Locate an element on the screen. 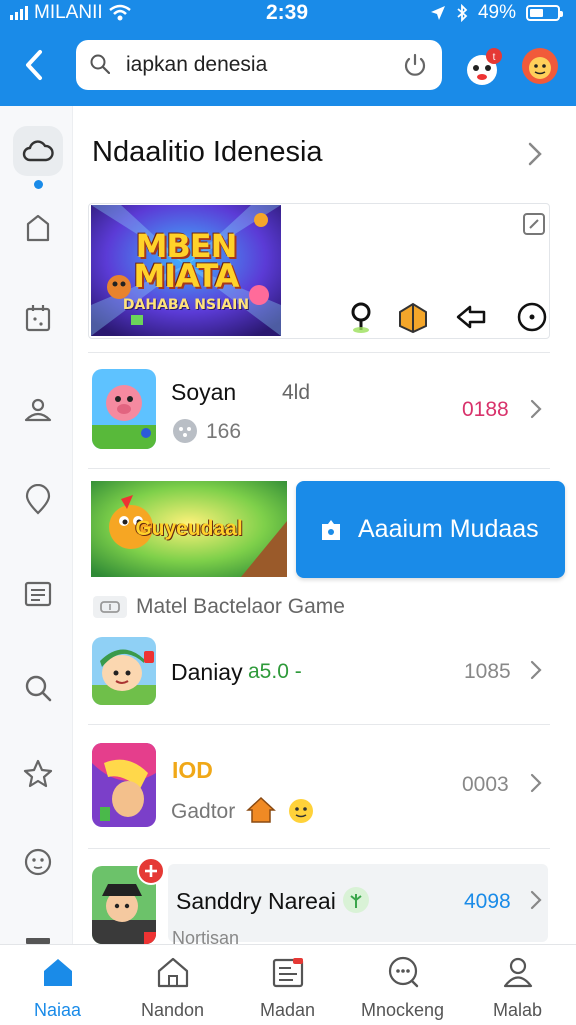 Image resolution: width=576 pixels, height=1025 pixels. expand-icon is located at coordinates (534, 224).